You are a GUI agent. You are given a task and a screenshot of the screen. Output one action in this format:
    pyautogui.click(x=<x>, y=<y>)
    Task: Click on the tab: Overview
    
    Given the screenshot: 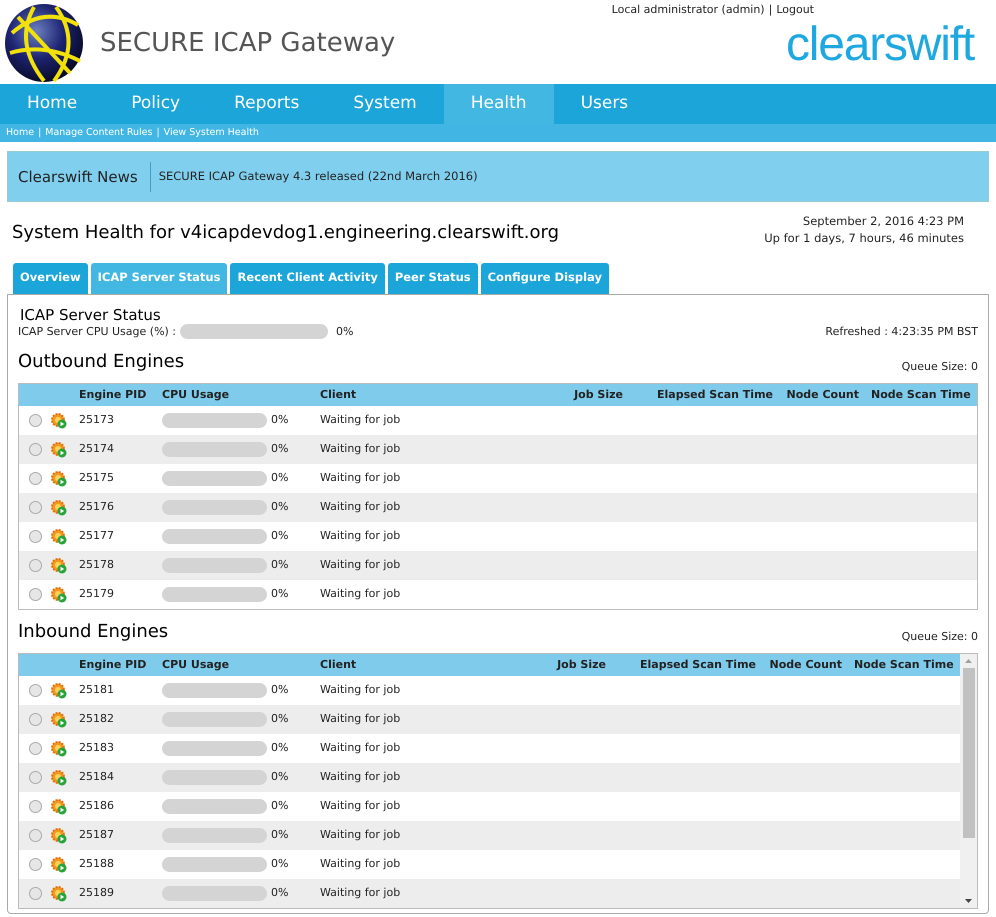 What is the action you would take?
    pyautogui.click(x=50, y=278)
    